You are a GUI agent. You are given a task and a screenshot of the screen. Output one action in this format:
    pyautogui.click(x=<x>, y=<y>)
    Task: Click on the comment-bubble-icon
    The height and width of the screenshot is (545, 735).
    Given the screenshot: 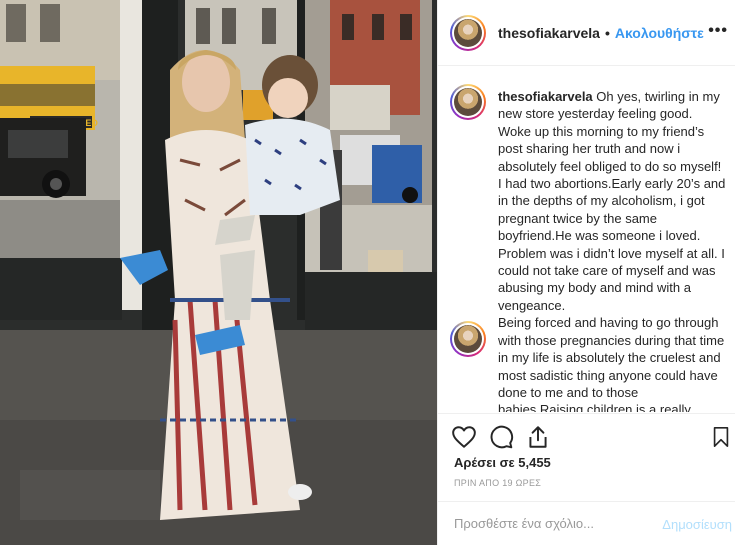 What is the action you would take?
    pyautogui.click(x=501, y=437)
    